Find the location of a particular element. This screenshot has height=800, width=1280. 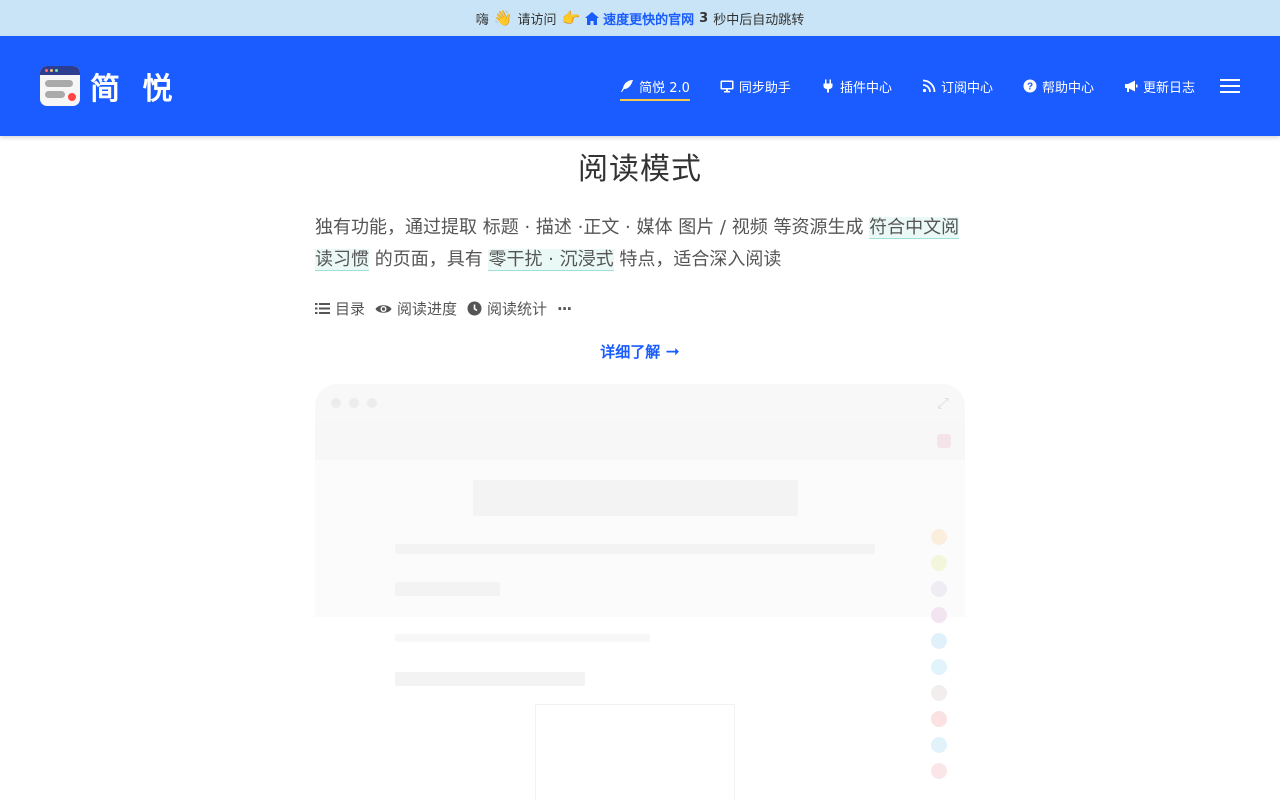

nav-label: 更新日志 is located at coordinates (1168, 88).